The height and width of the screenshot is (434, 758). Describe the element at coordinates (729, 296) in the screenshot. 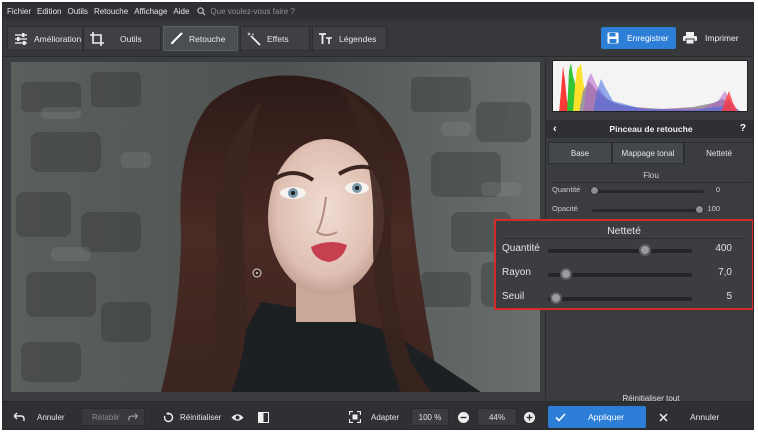

I see `nettete-seuil-value: 5` at that location.